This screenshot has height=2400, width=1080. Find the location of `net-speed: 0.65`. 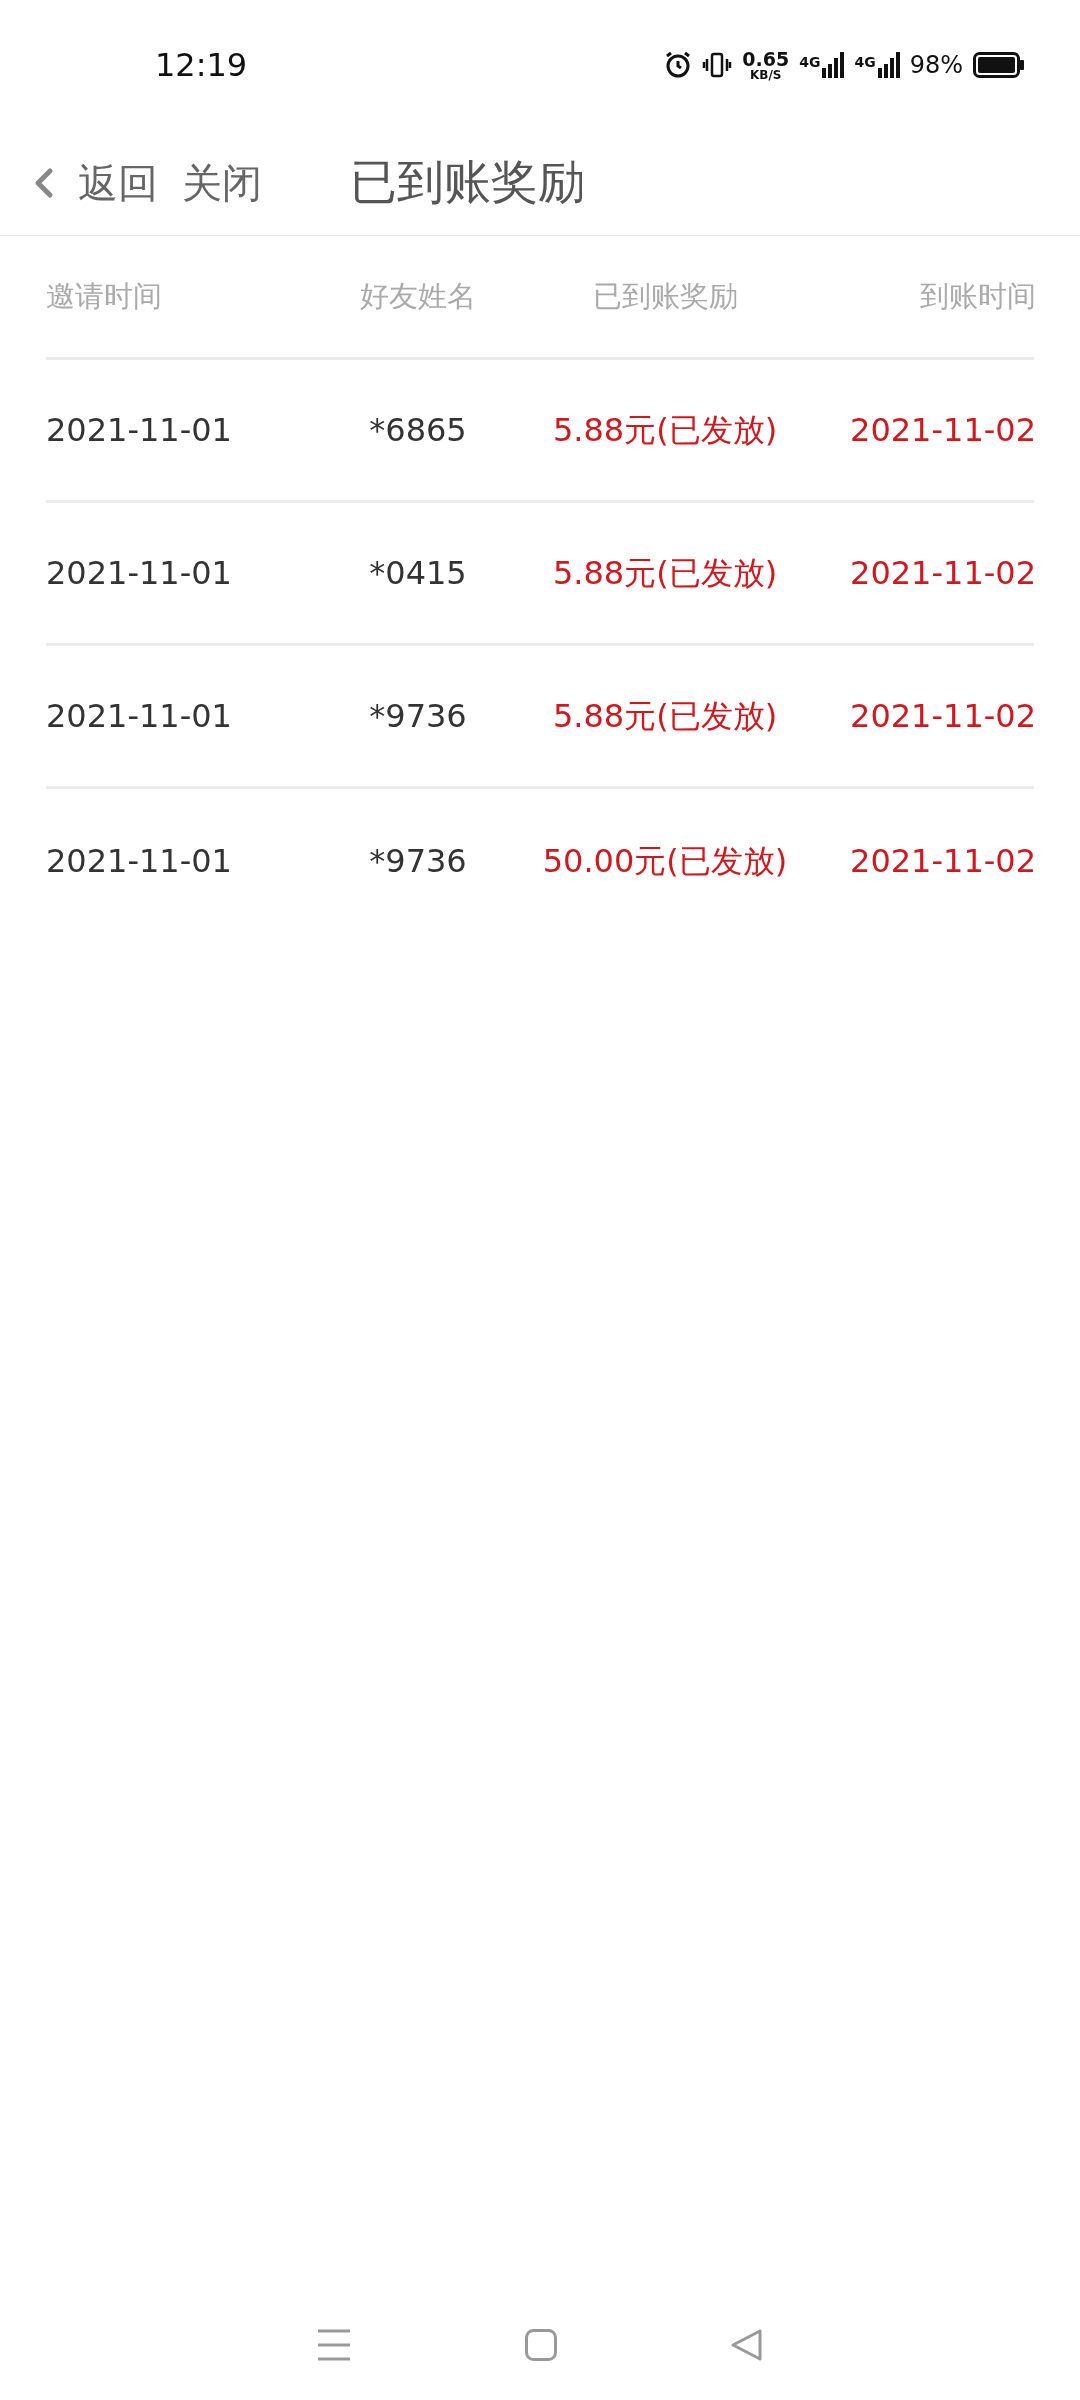

net-speed: 0.65 is located at coordinates (766, 59).